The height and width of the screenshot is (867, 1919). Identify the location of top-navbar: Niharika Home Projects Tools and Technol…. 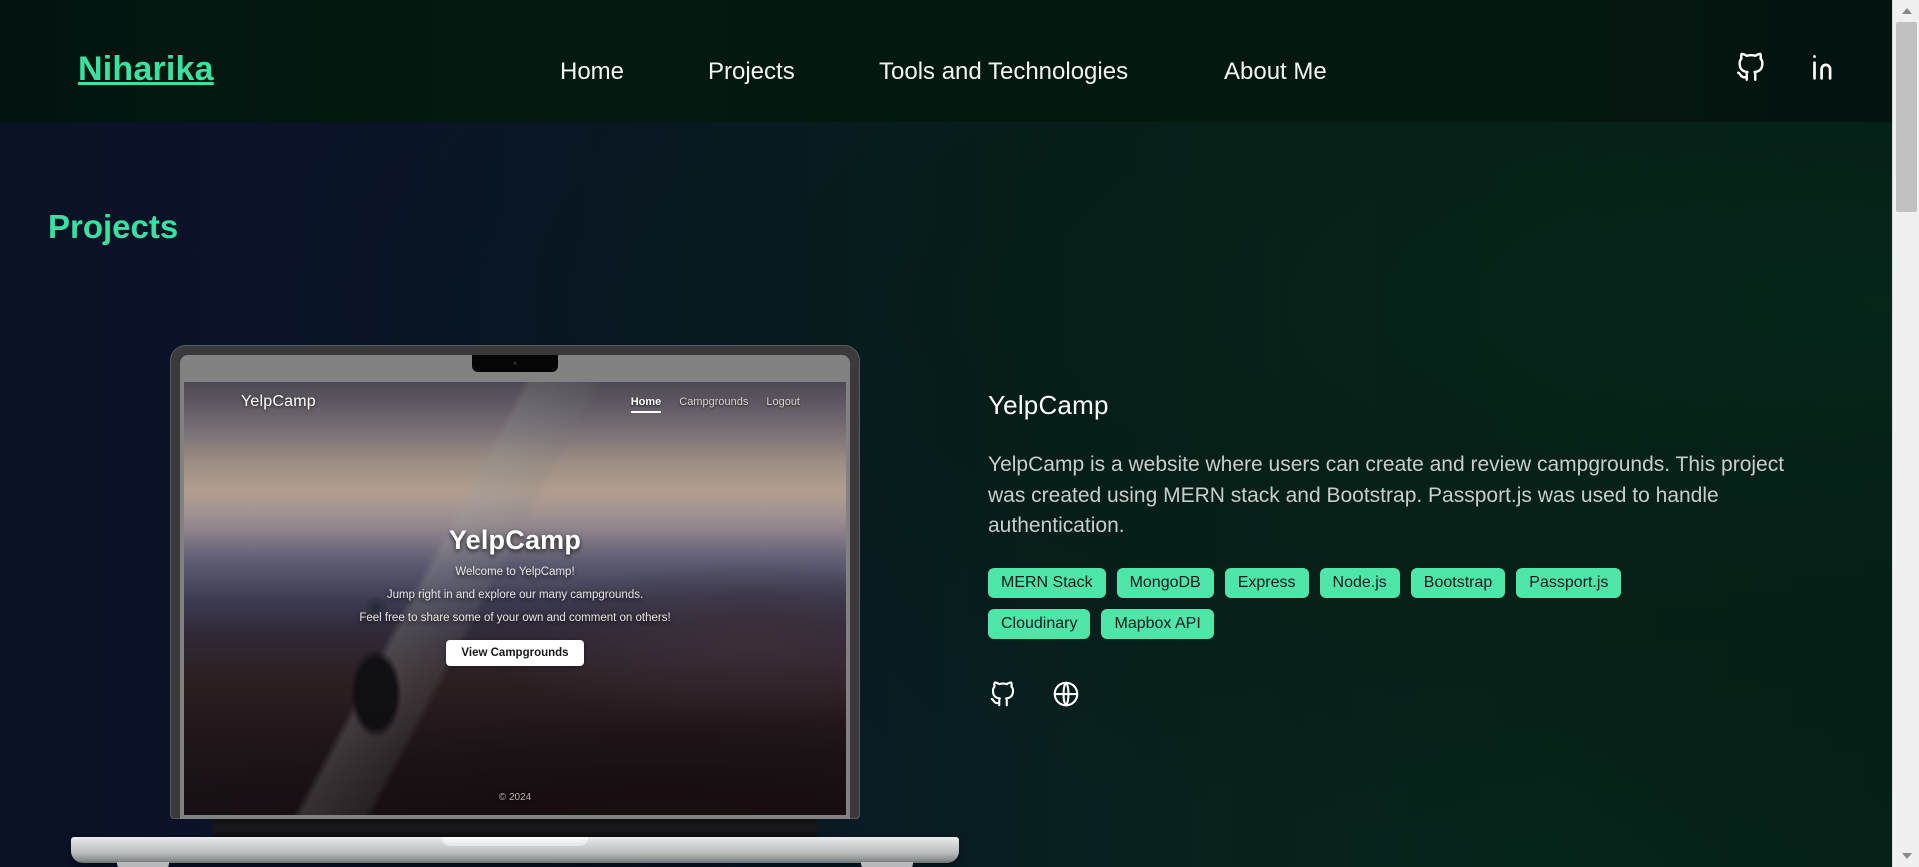
(946, 61).